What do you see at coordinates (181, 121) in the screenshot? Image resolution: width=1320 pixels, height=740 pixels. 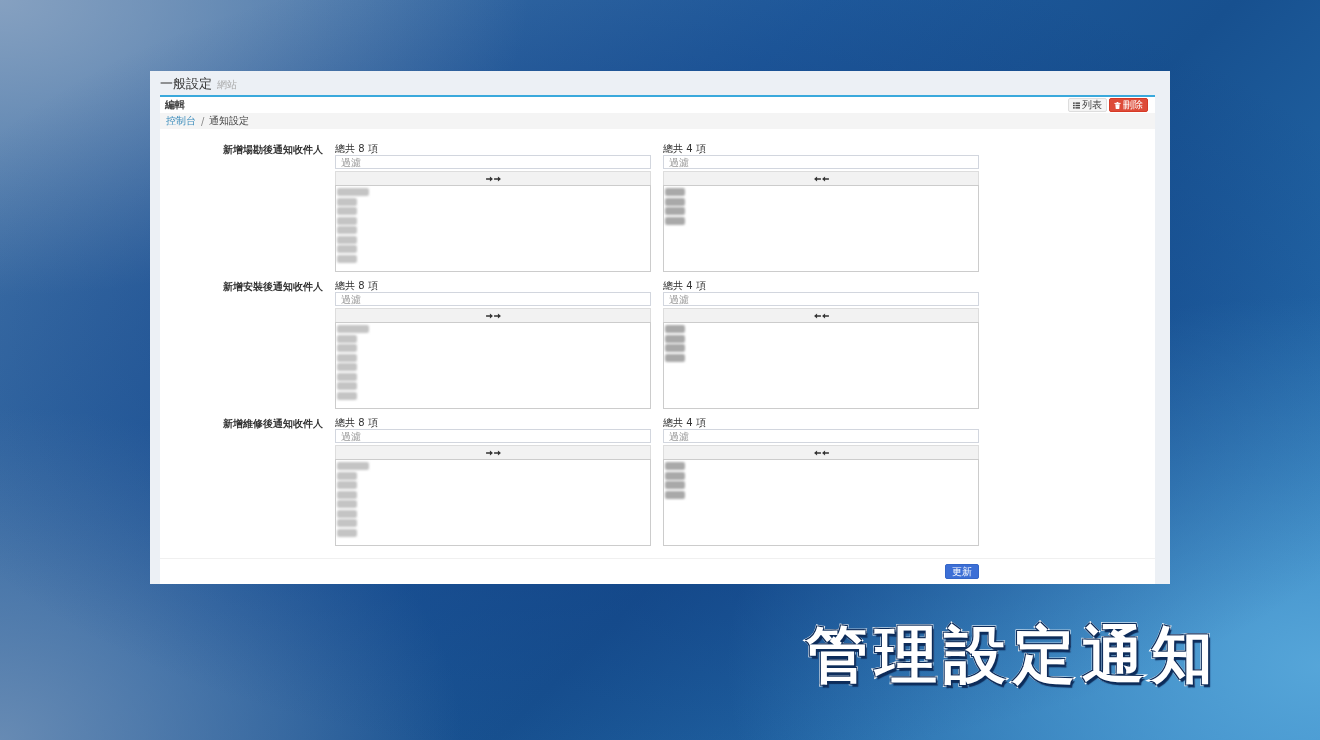 I see `breadcrumb-link: 控制台` at bounding box center [181, 121].